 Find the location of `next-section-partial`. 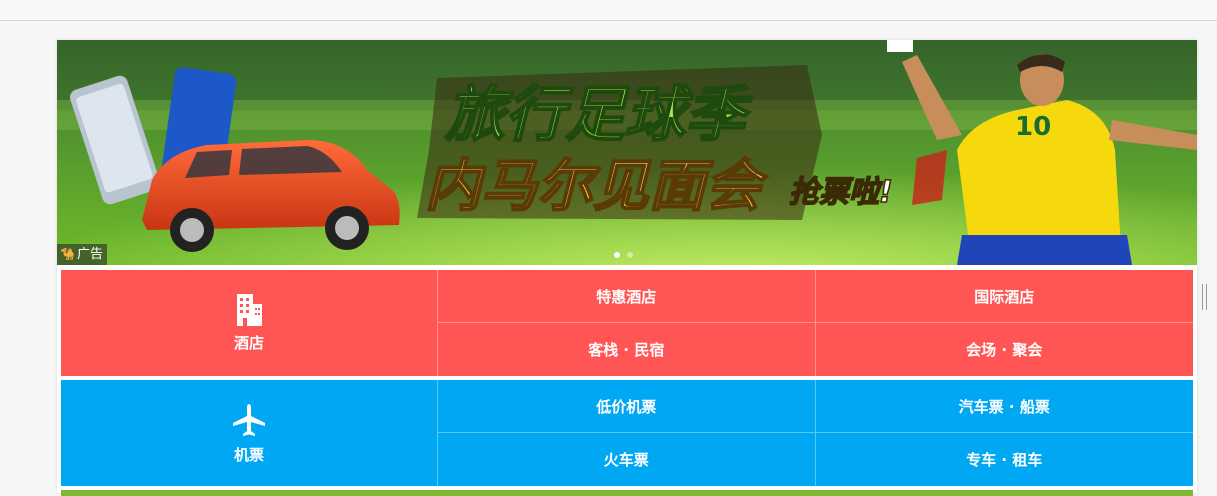

next-section-partial is located at coordinates (627, 493).